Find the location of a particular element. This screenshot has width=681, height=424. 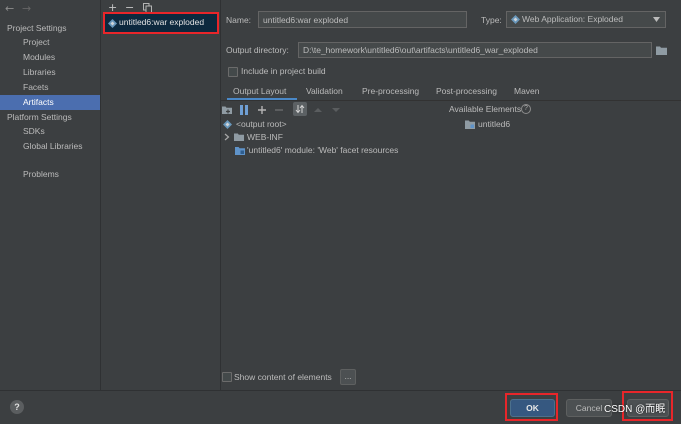

name-input is located at coordinates (362, 19).